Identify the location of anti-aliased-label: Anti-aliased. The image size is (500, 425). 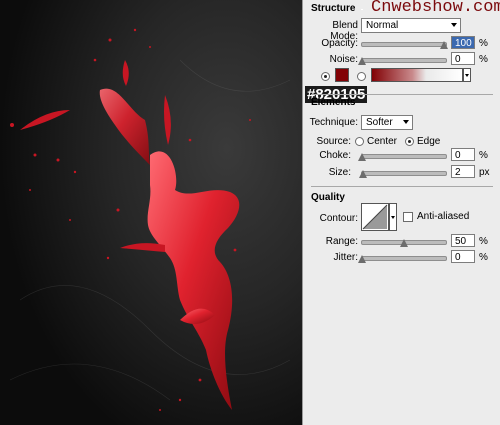
(443, 216).